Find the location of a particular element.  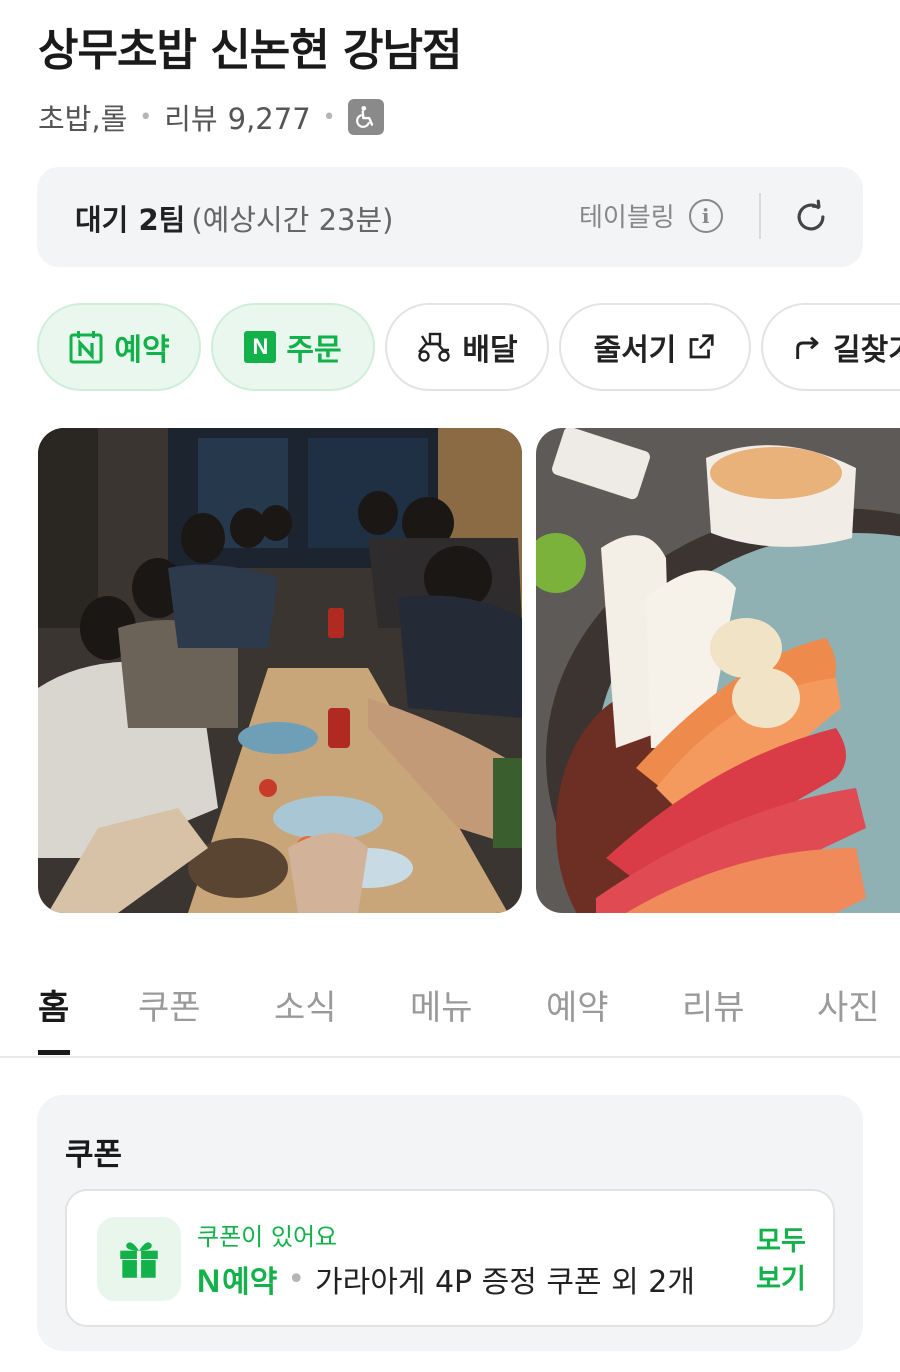

tab-reservation: 예약 is located at coordinates (577, 1004).